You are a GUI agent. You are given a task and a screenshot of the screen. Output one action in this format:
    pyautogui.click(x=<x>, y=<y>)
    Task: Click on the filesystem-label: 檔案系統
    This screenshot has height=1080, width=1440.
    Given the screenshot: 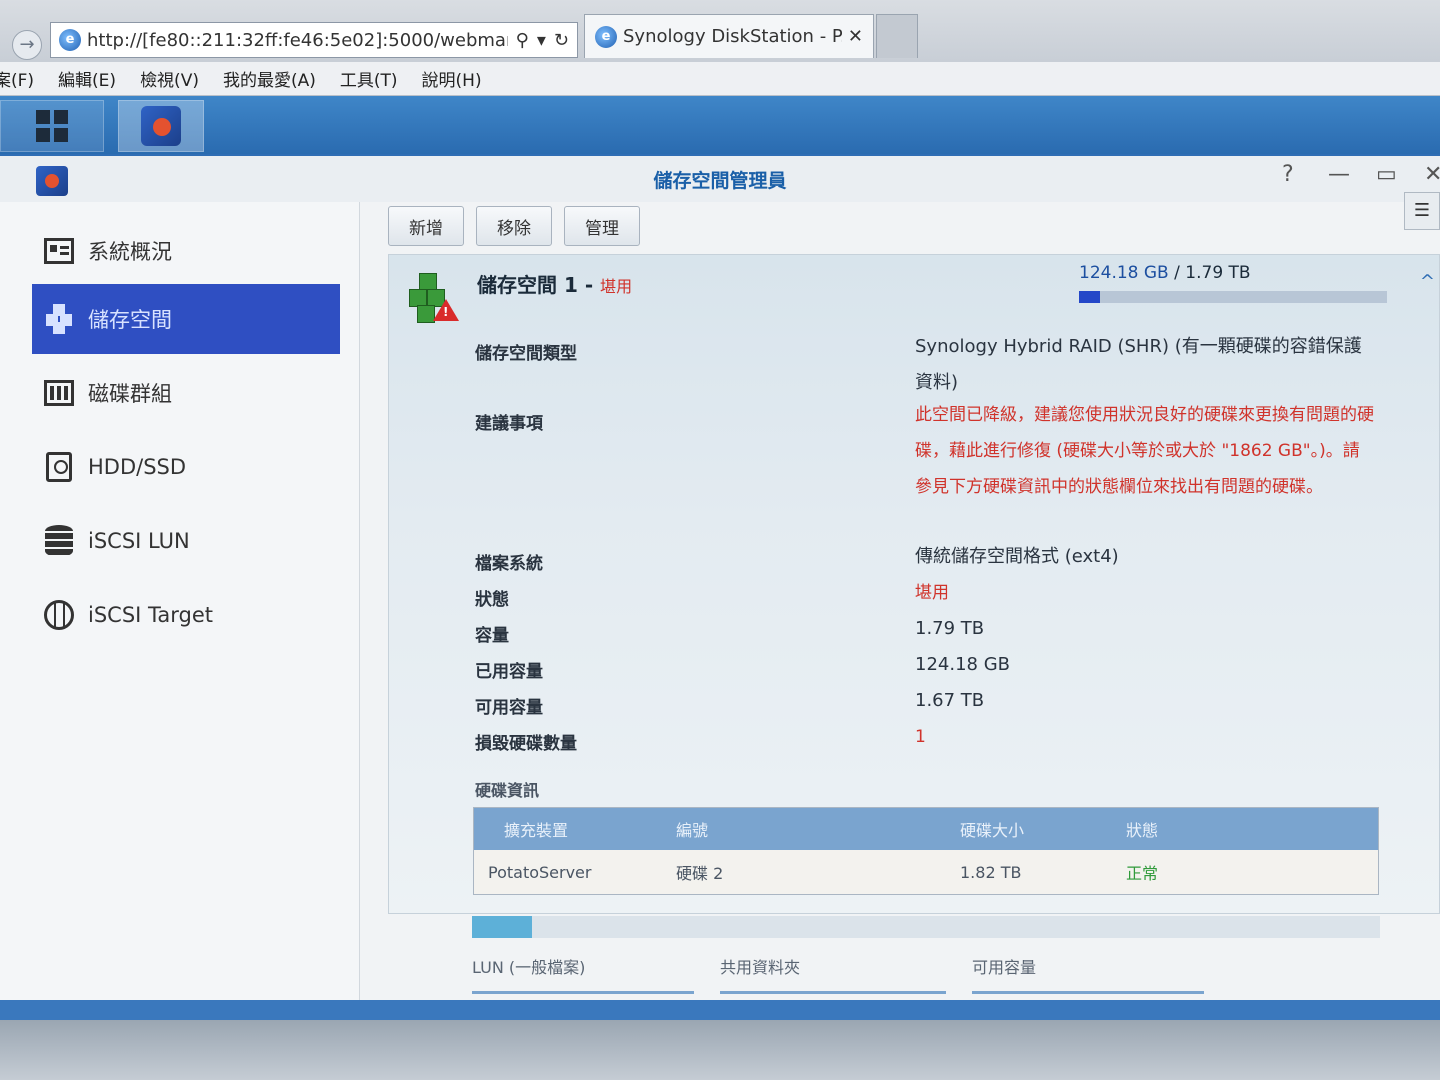 What is the action you would take?
    pyautogui.click(x=509, y=564)
    